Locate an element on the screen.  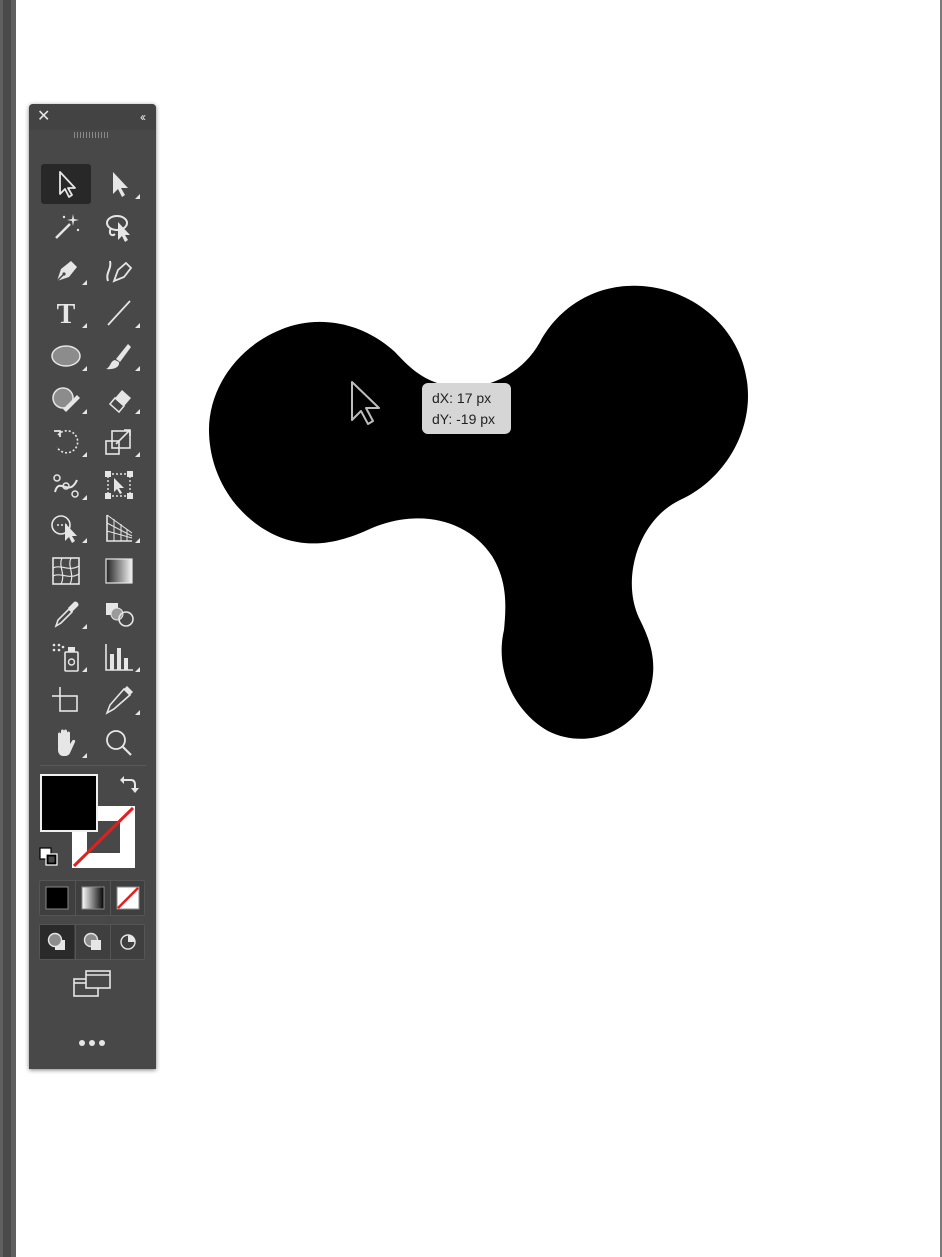
tooltip-dy: dY: -19 px is located at coordinates (464, 419).